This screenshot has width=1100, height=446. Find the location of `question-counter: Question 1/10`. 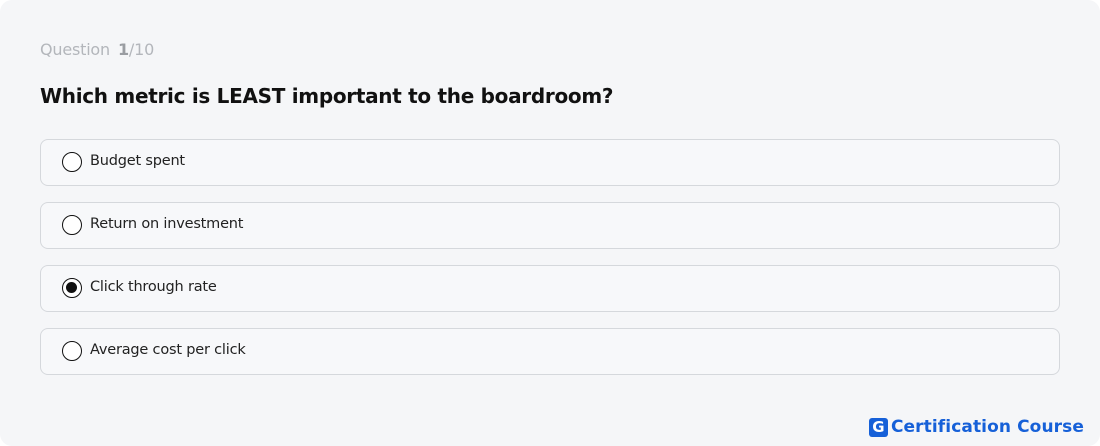

question-counter: Question 1/10 is located at coordinates (97, 49).